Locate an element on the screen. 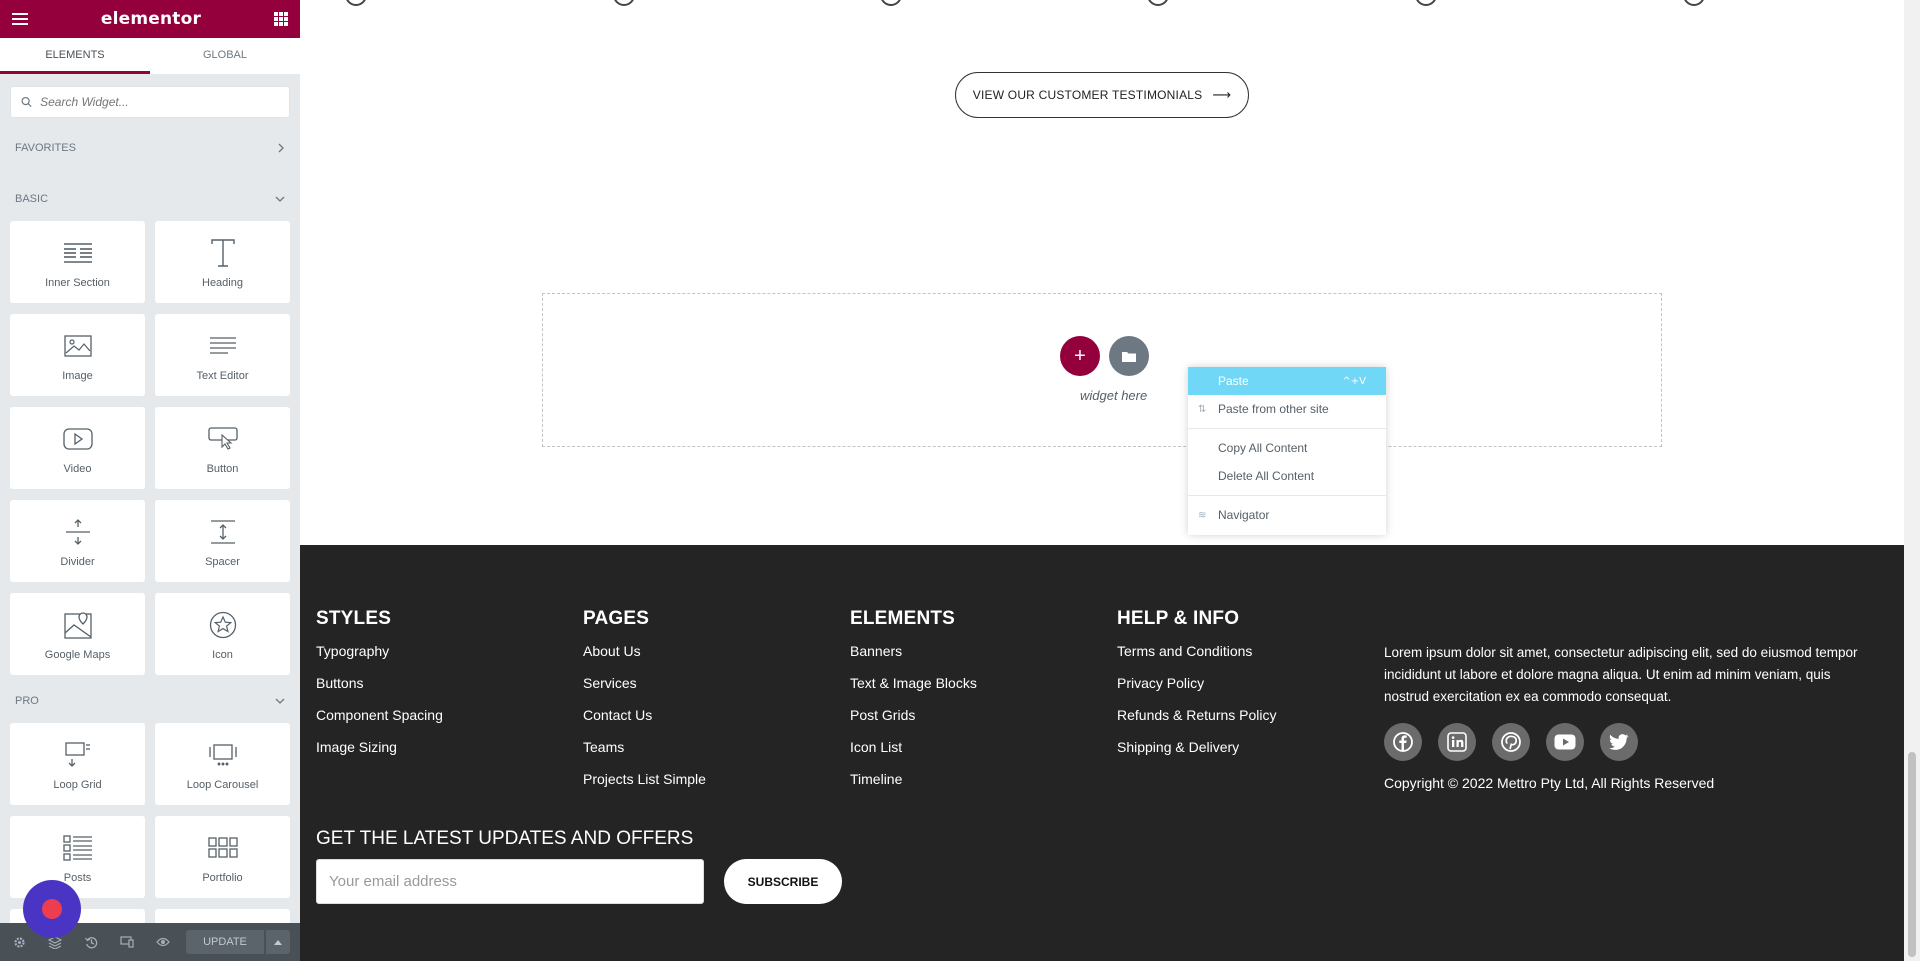 The width and height of the screenshot is (1920, 961). footer-link: Text & Image Blocks is located at coordinates (913, 690).